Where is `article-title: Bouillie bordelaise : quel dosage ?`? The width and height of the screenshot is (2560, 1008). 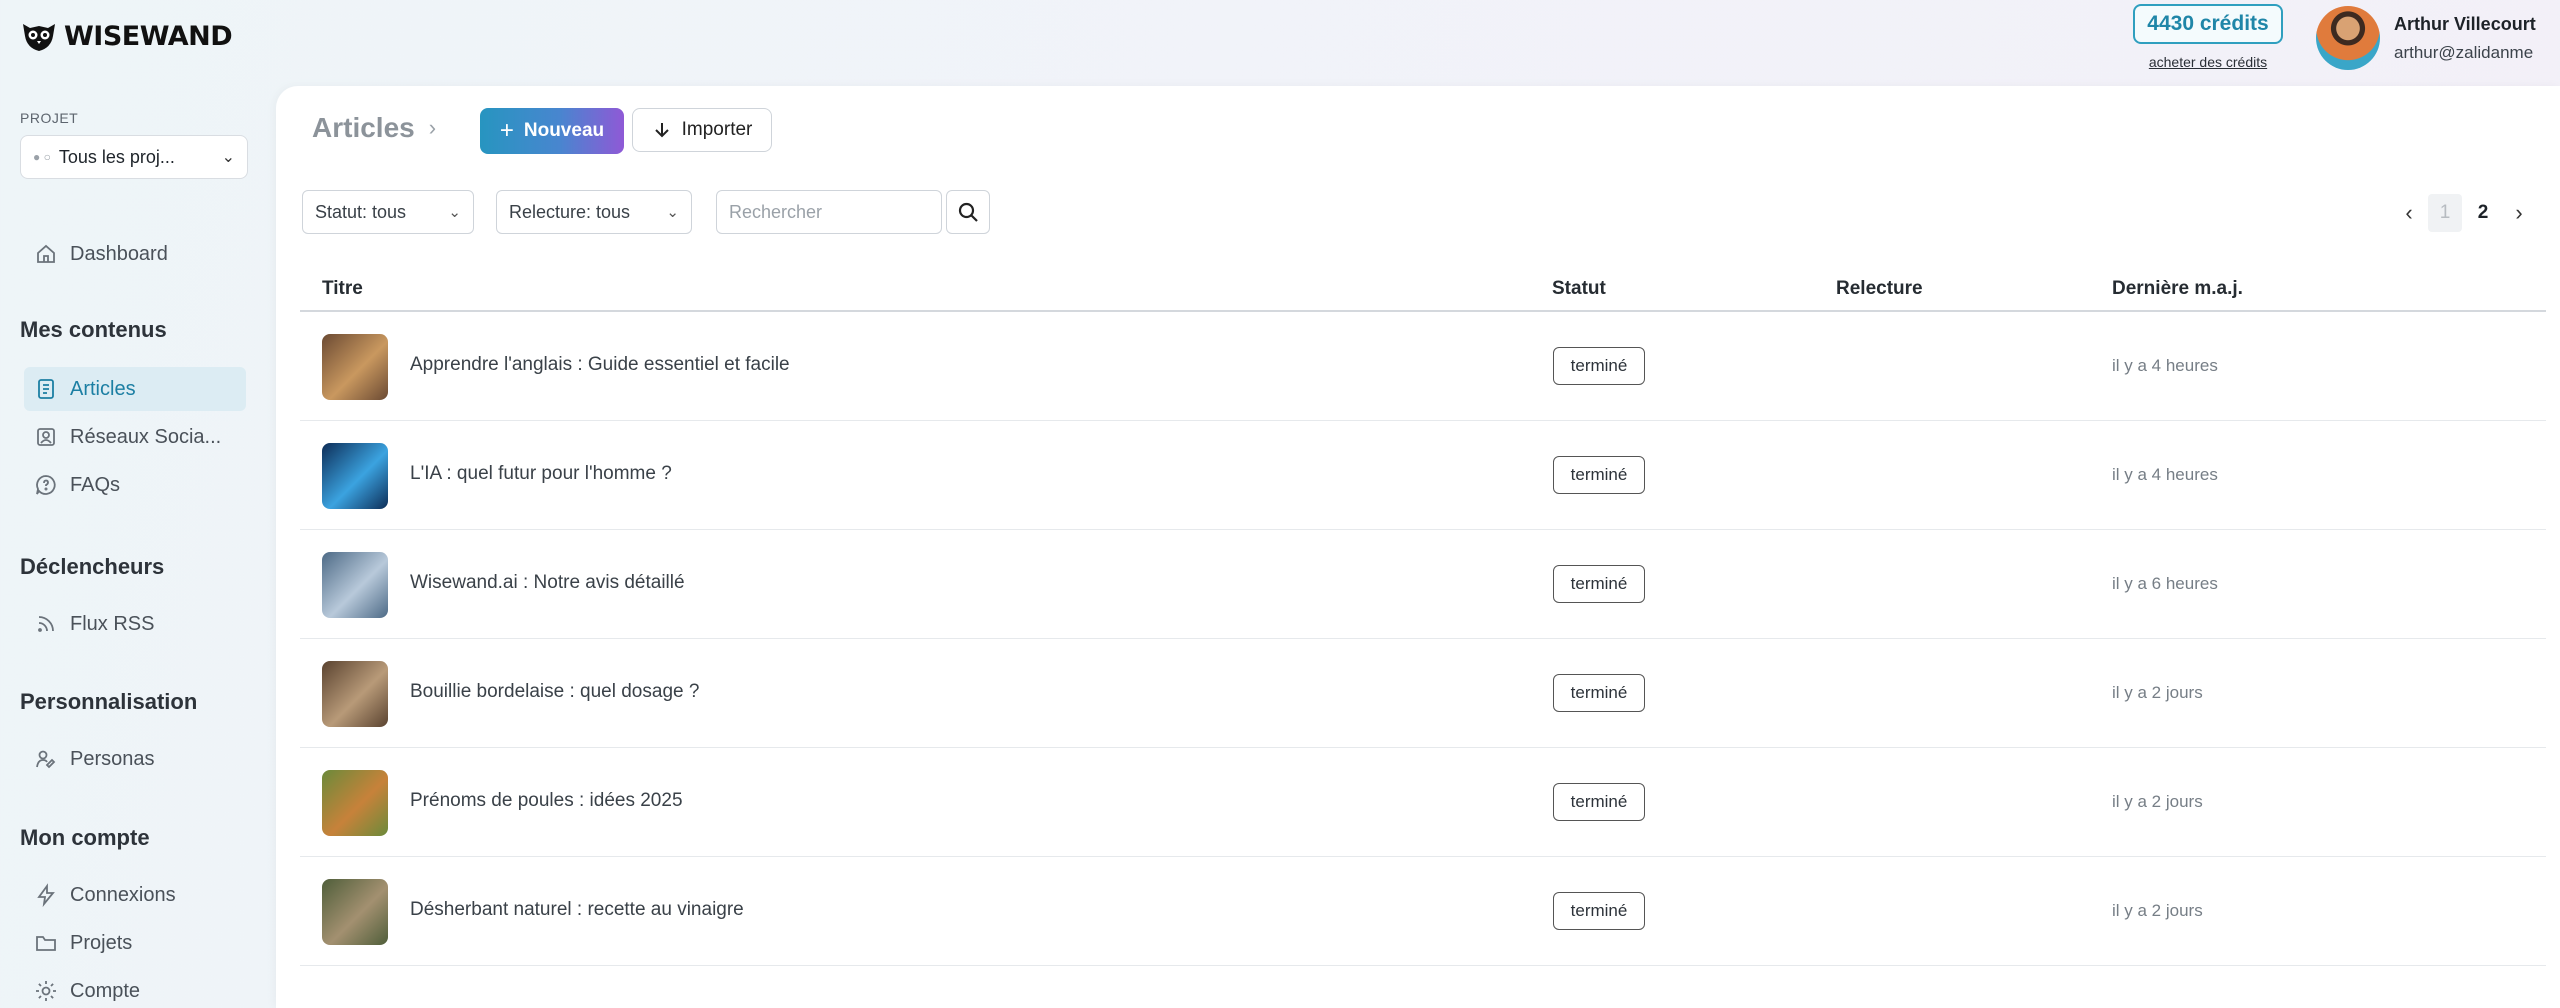
article-title: Bouillie bordelaise : quel dosage ? is located at coordinates (554, 692).